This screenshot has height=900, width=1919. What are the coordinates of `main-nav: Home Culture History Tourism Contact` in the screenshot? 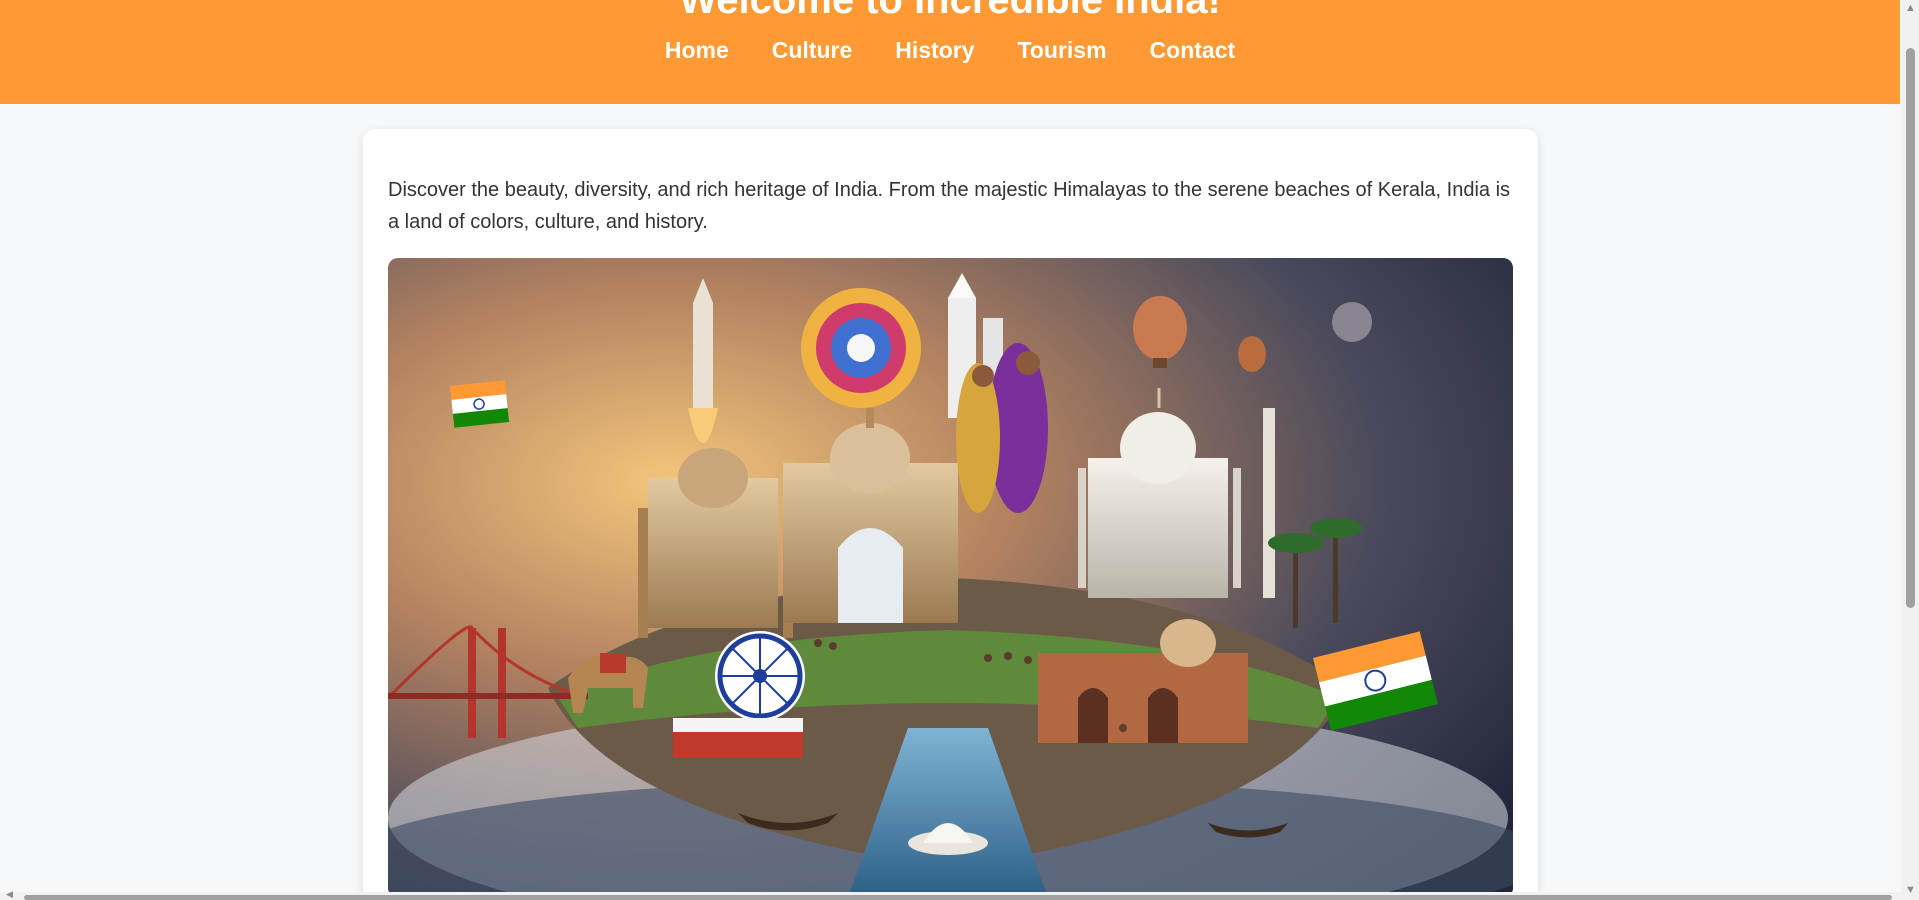 It's located at (950, 50).